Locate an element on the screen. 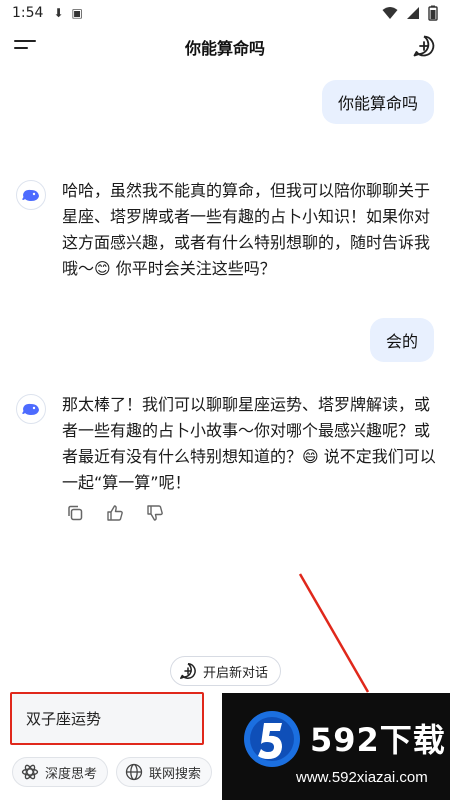  dislike-button is located at coordinates (155, 513).